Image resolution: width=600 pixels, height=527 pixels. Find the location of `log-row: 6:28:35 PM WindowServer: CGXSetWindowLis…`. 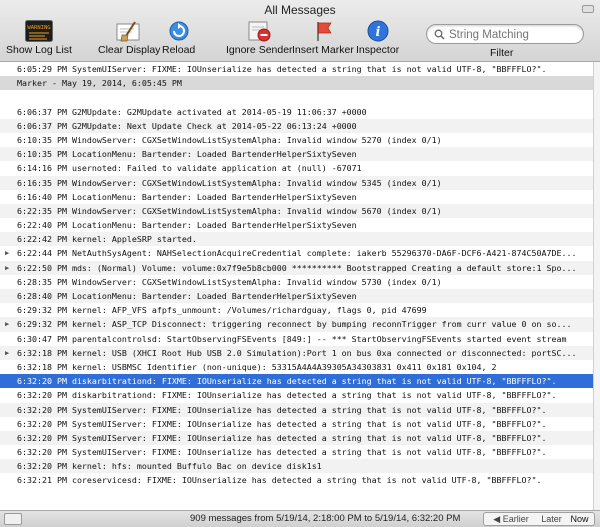

log-row: 6:28:35 PM WindowServer: CGXSetWindowLis… is located at coordinates (296, 282).